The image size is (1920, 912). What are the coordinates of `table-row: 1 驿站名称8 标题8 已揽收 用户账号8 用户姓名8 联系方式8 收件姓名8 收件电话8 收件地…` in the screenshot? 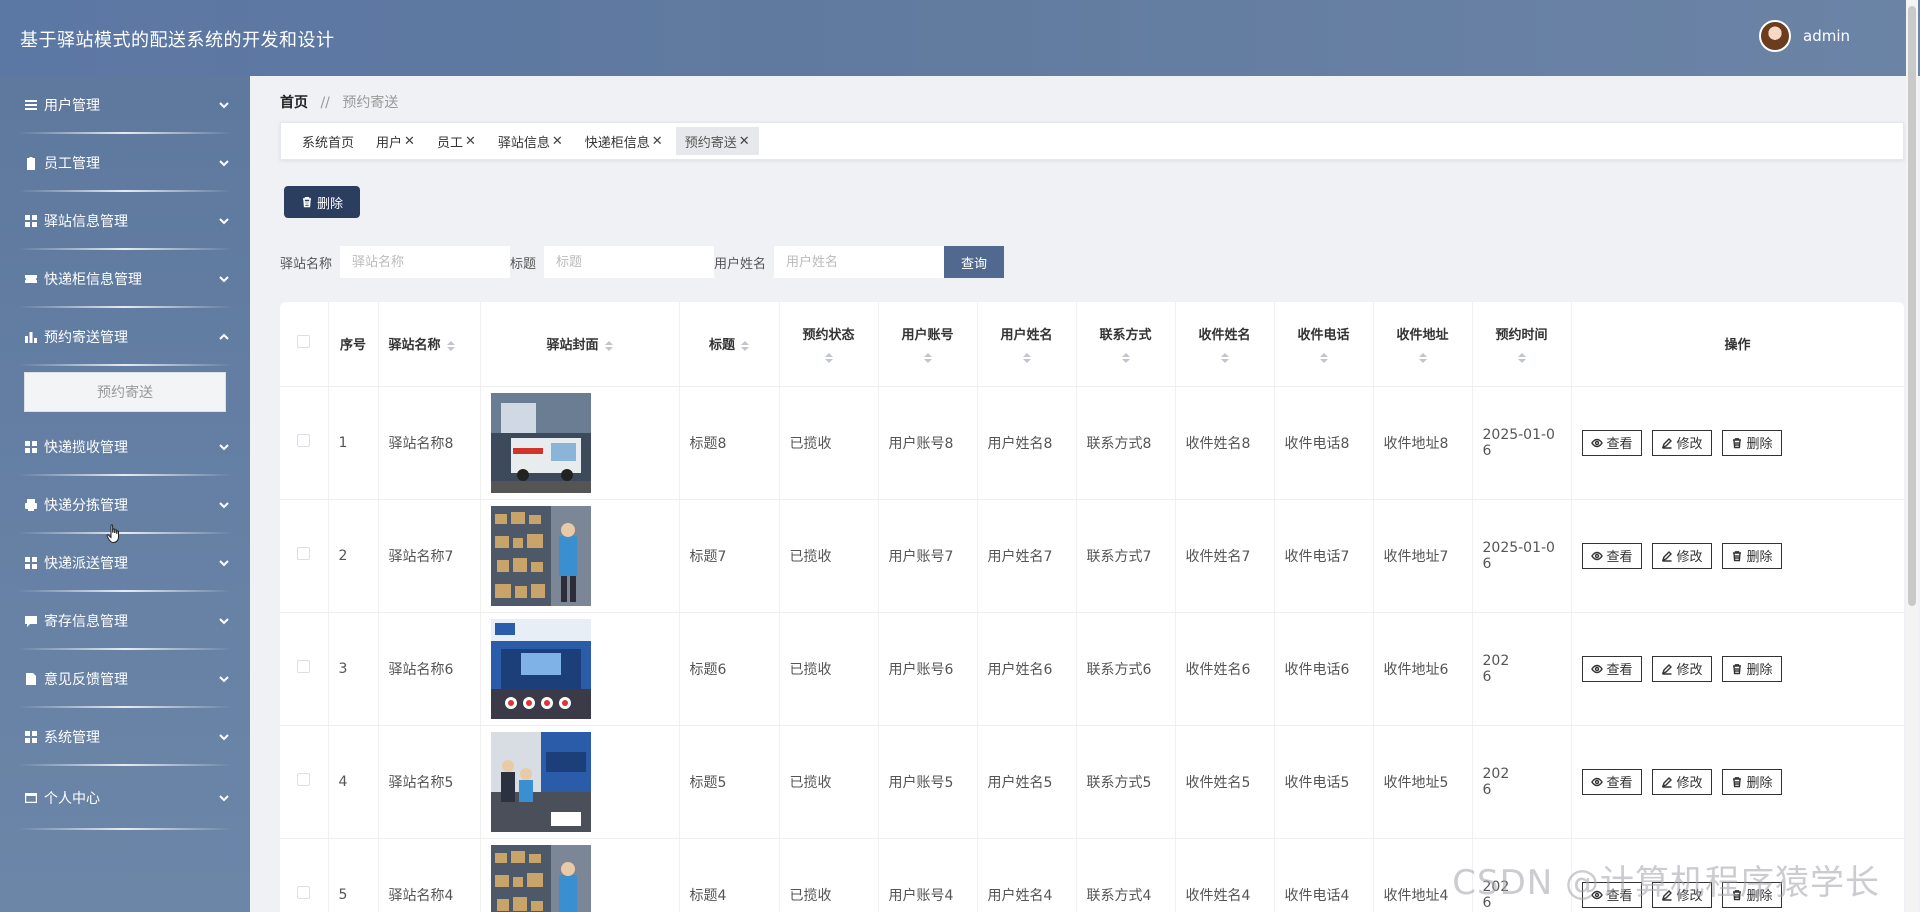 It's located at (1092, 443).